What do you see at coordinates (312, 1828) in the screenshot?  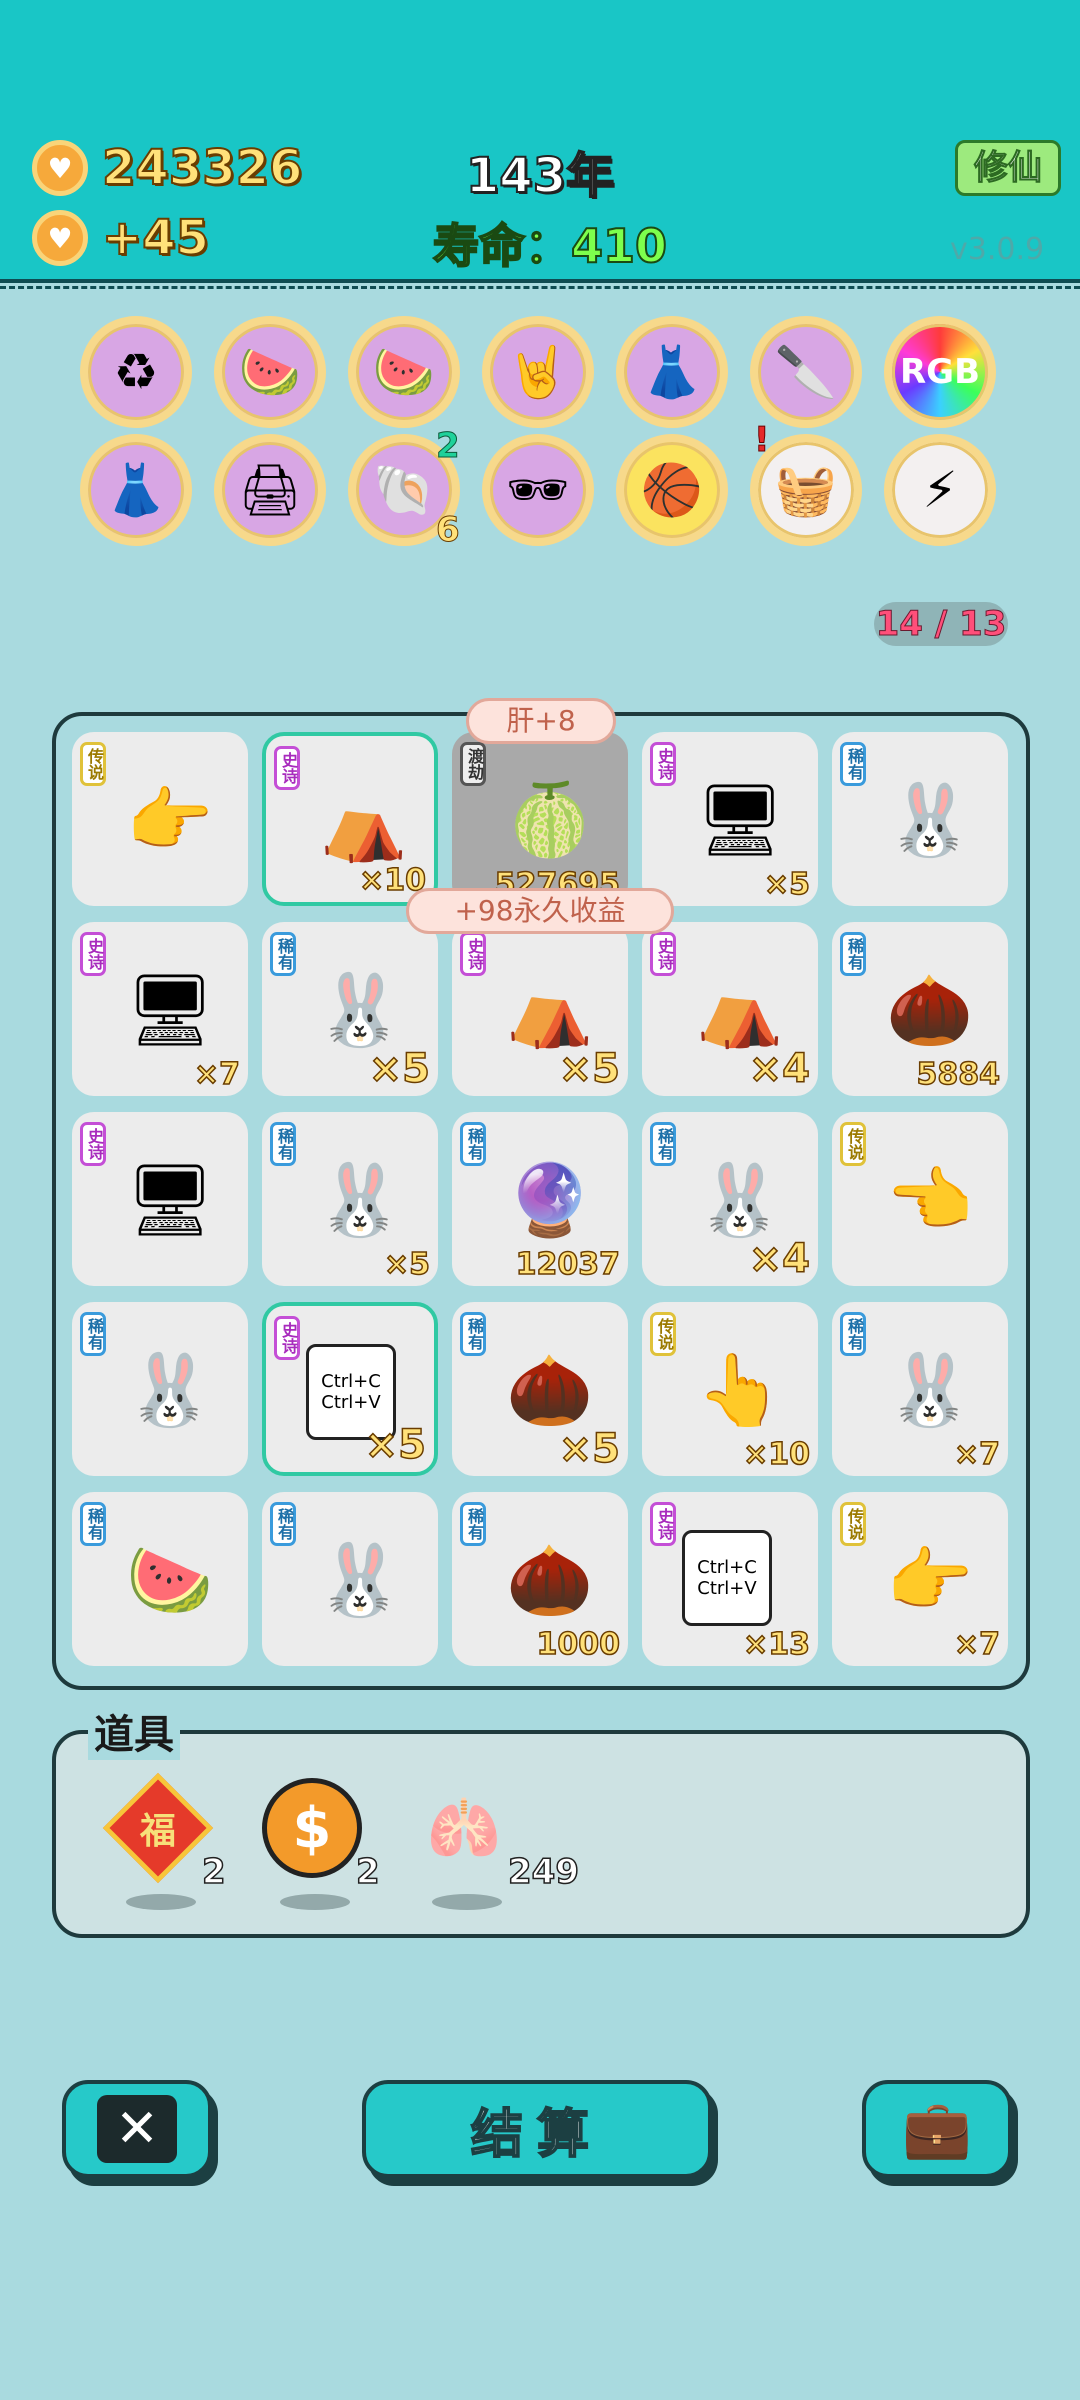 I see `coin-icon: $` at bounding box center [312, 1828].